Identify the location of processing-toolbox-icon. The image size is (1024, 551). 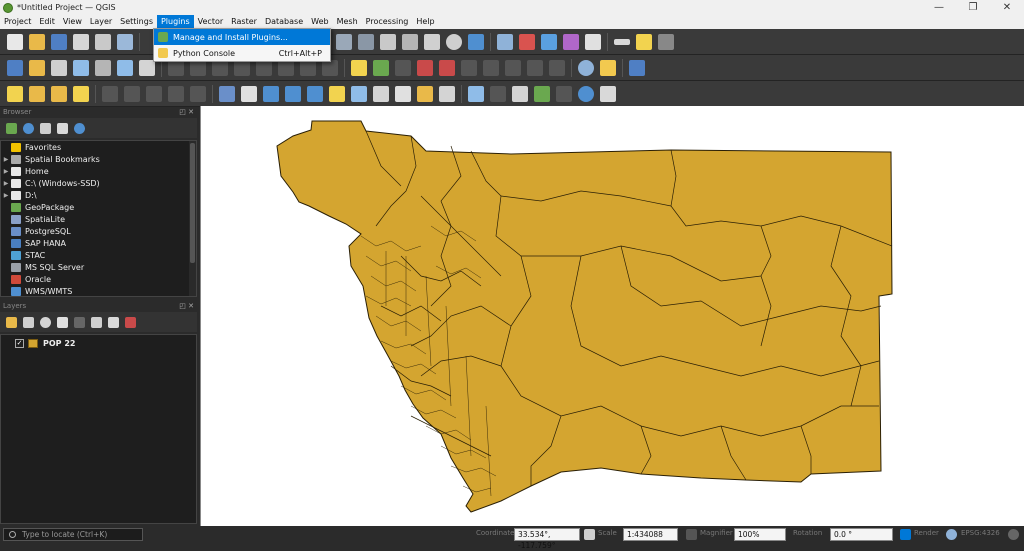
(132, 93).